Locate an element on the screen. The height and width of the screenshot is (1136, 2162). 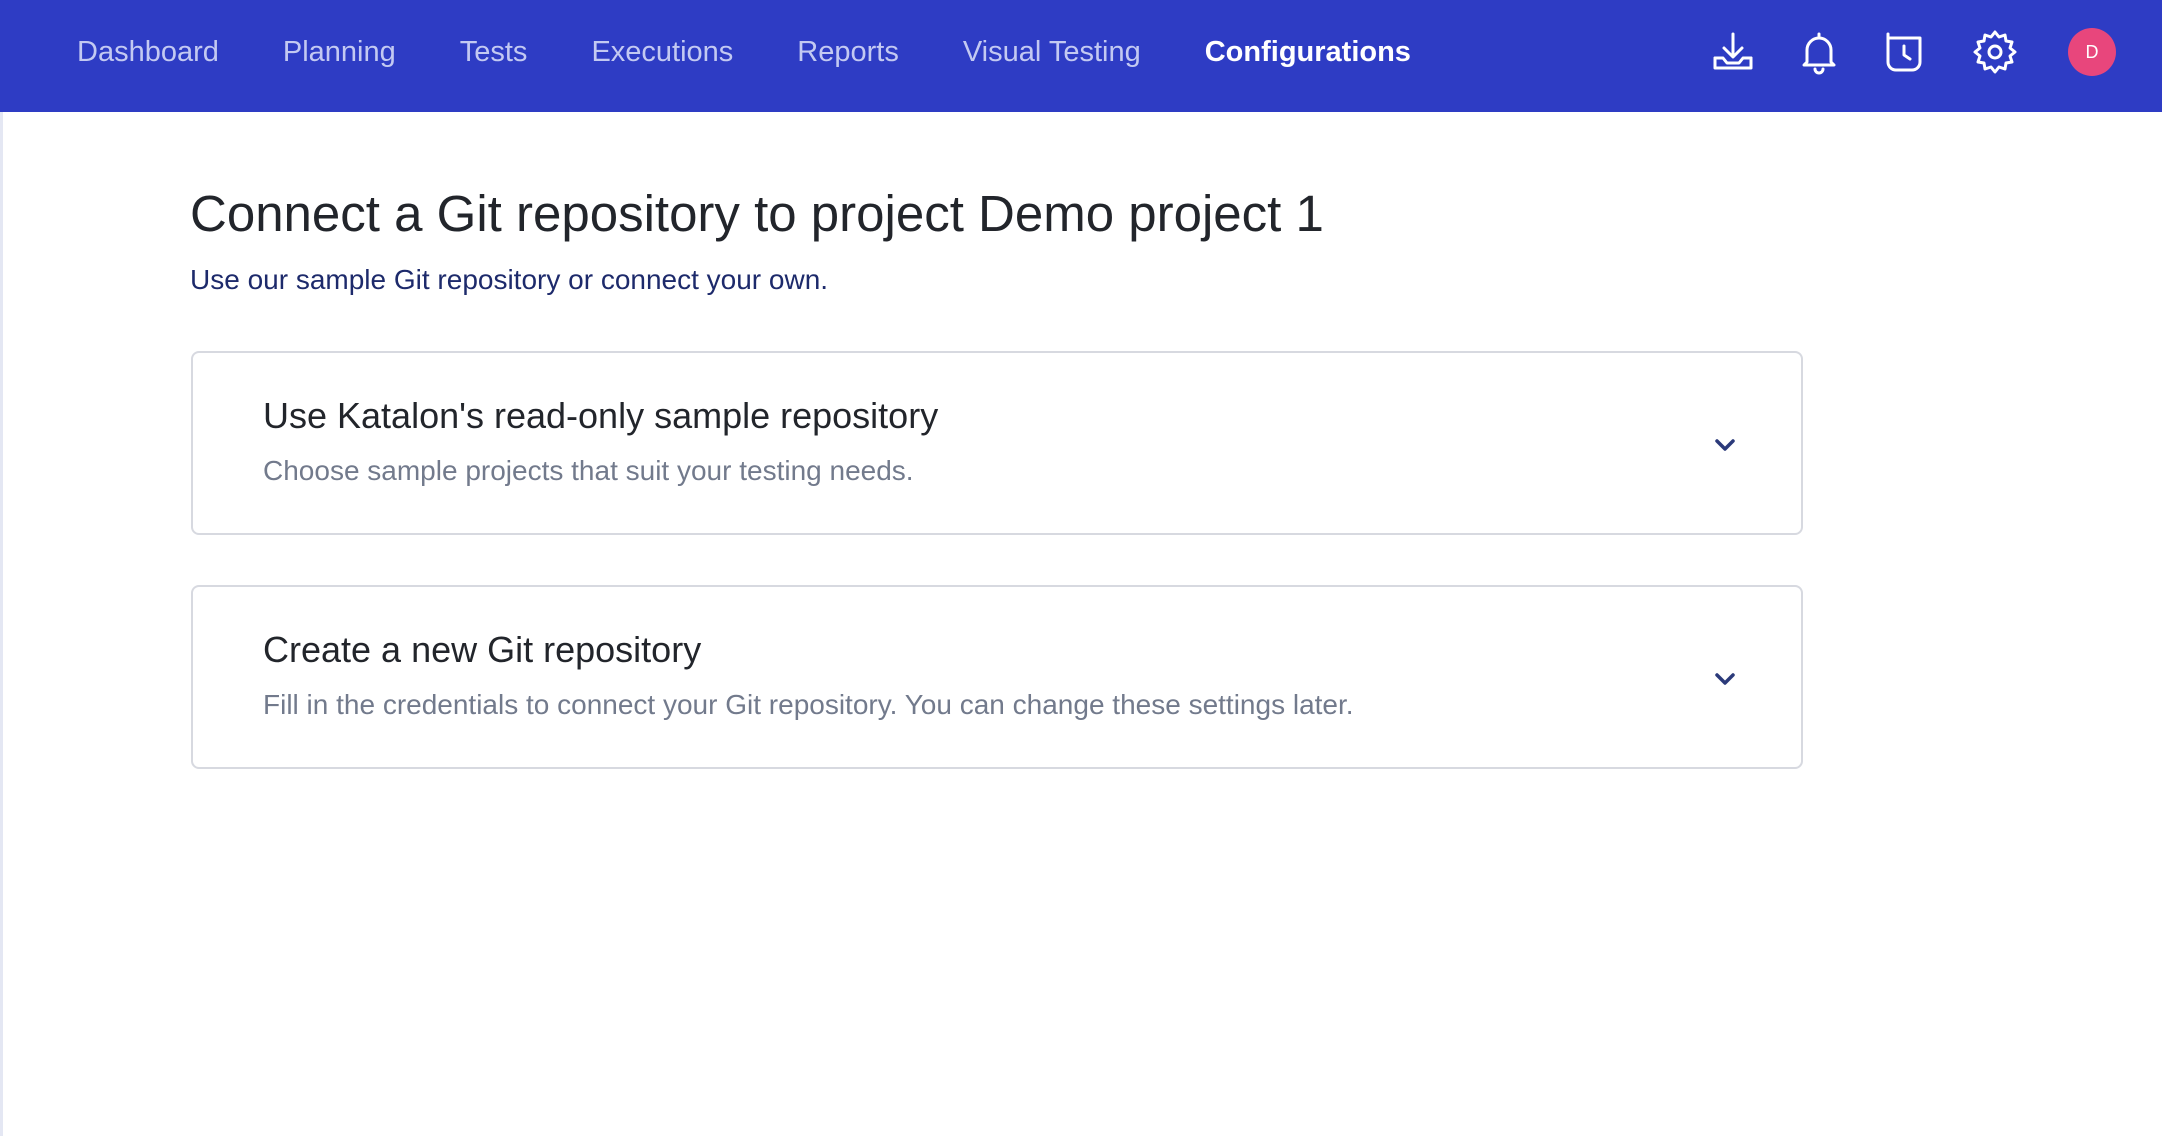
history-icon is located at coordinates (1904, 52).